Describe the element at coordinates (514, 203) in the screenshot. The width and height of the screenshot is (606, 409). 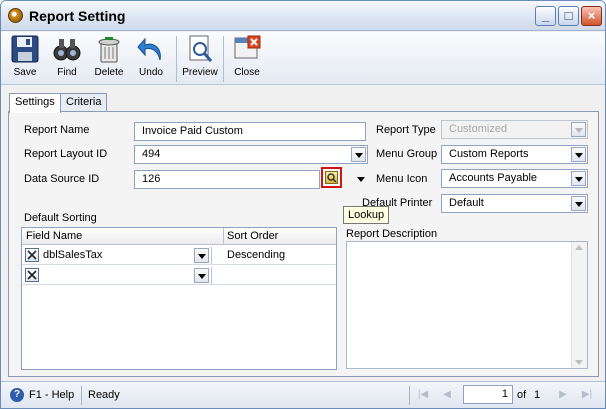
I see `default-printer-select: Default` at that location.